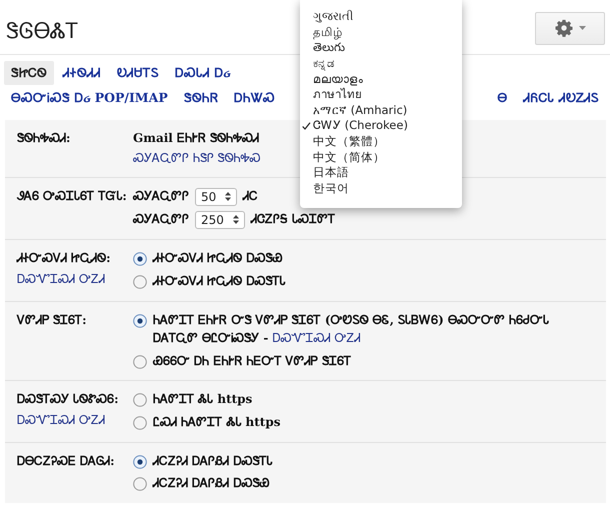 Image resolution: width=610 pixels, height=511 pixels. I want to click on tab: ᏗᏲᏟᏓ ᏗᎧᏃᏗᏚ, so click(561, 98).